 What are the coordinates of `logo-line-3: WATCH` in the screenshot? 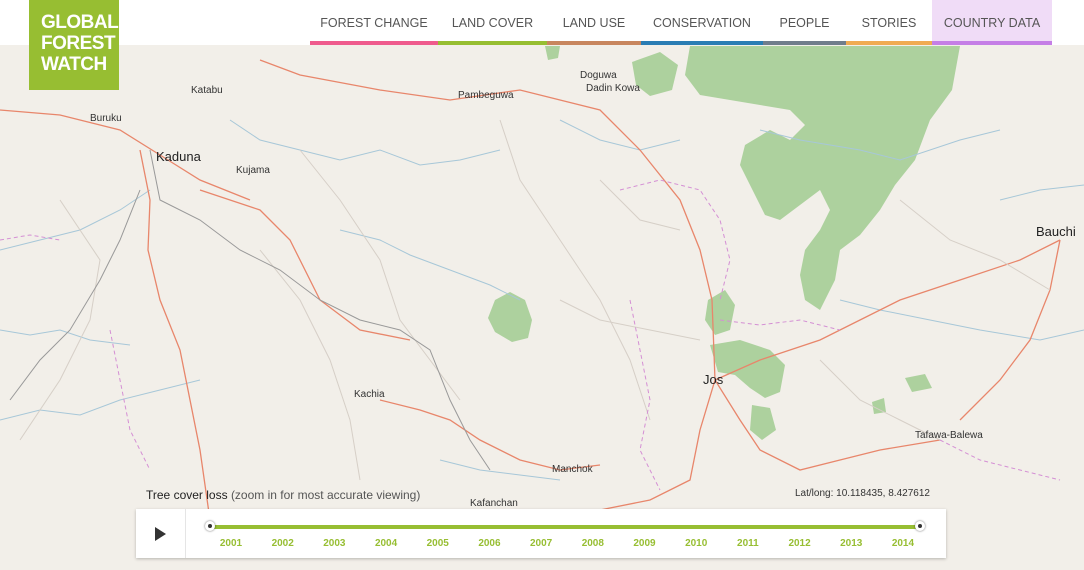 It's located at (74, 64).